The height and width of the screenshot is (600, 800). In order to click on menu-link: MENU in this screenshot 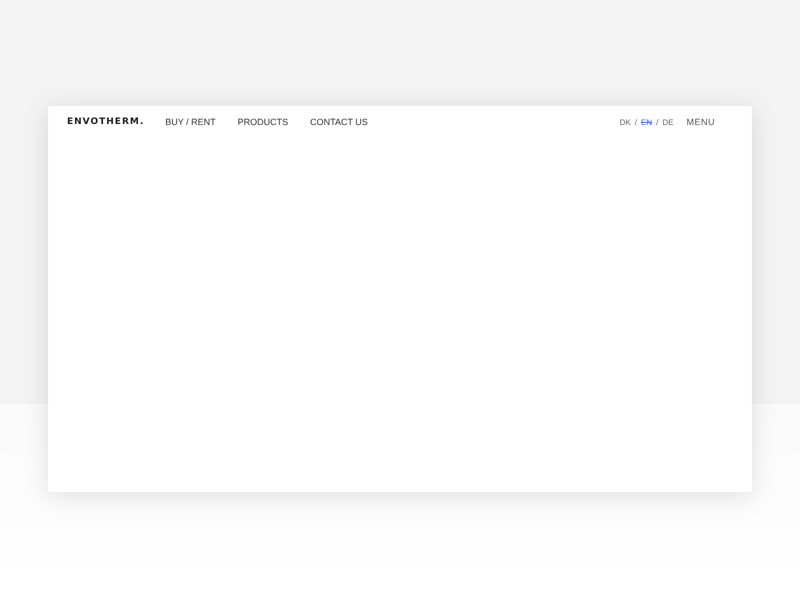, I will do `click(700, 123)`.